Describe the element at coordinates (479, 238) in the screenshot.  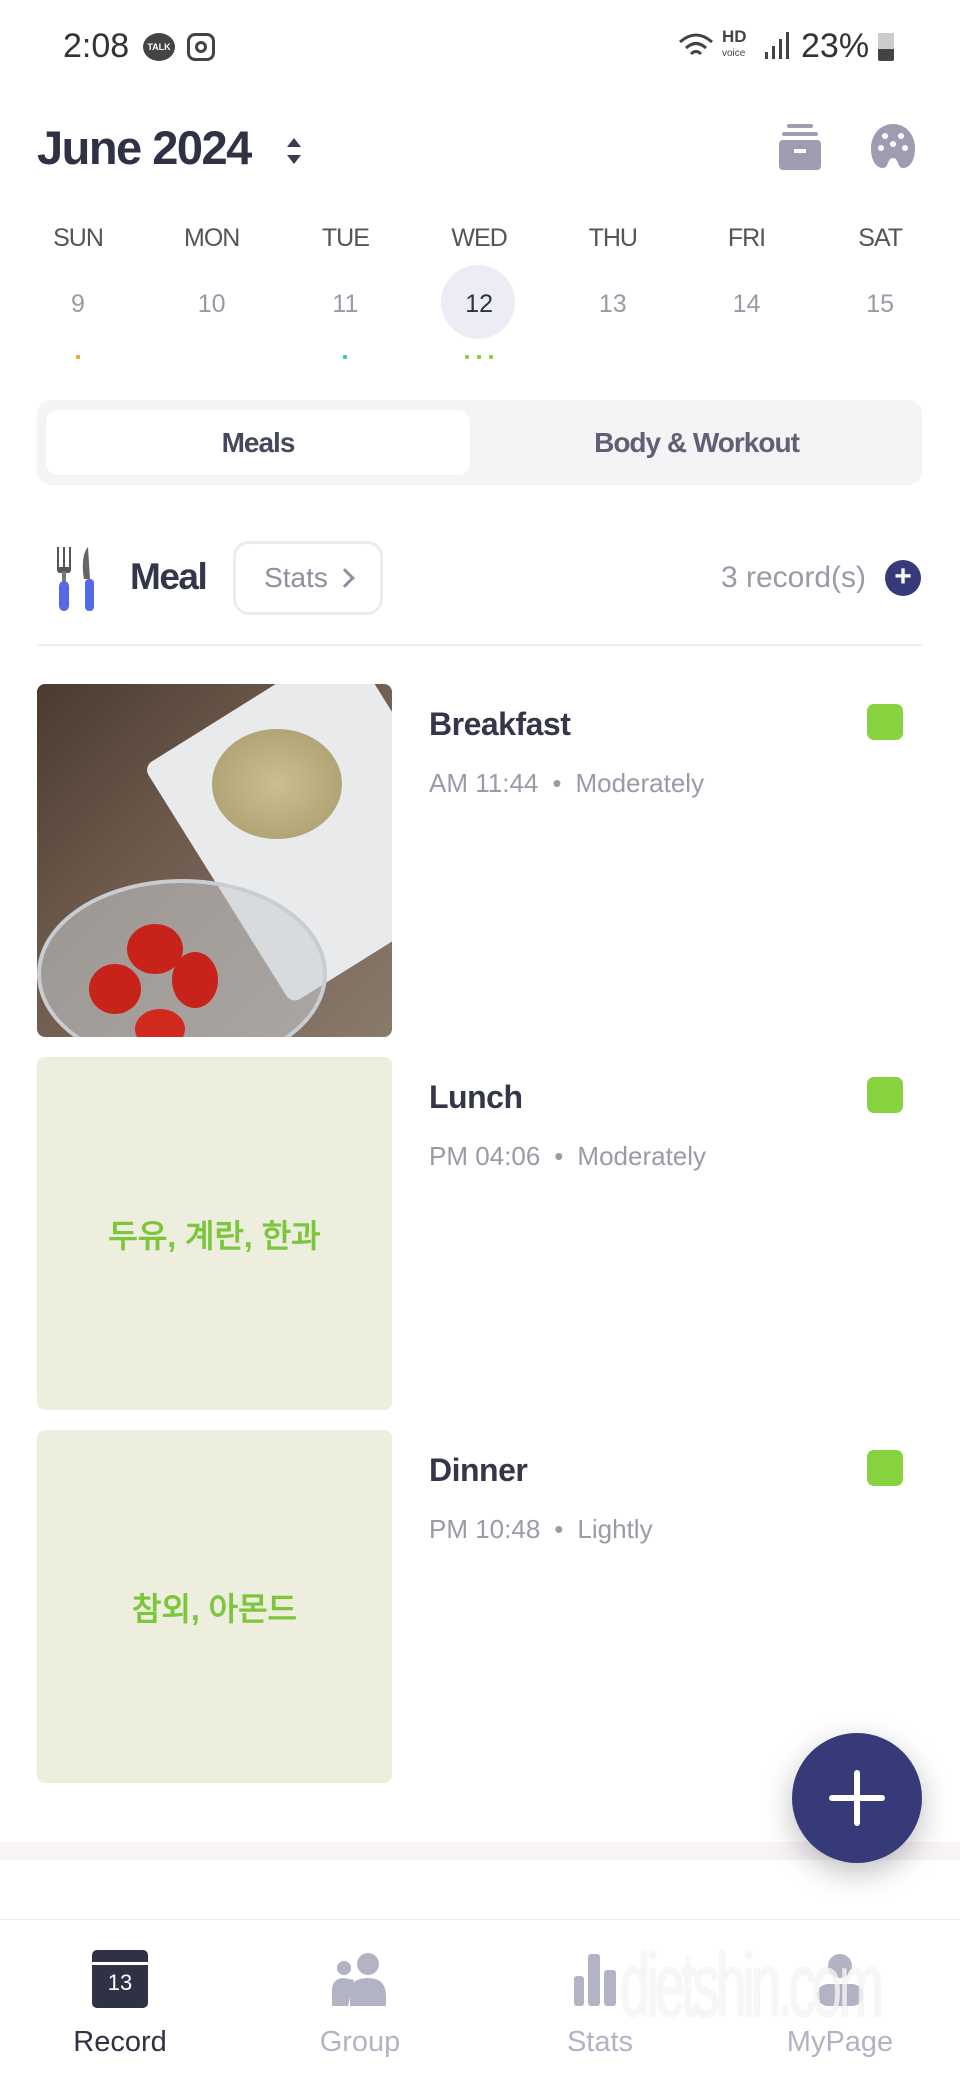
I see `weekday-label: WED` at that location.